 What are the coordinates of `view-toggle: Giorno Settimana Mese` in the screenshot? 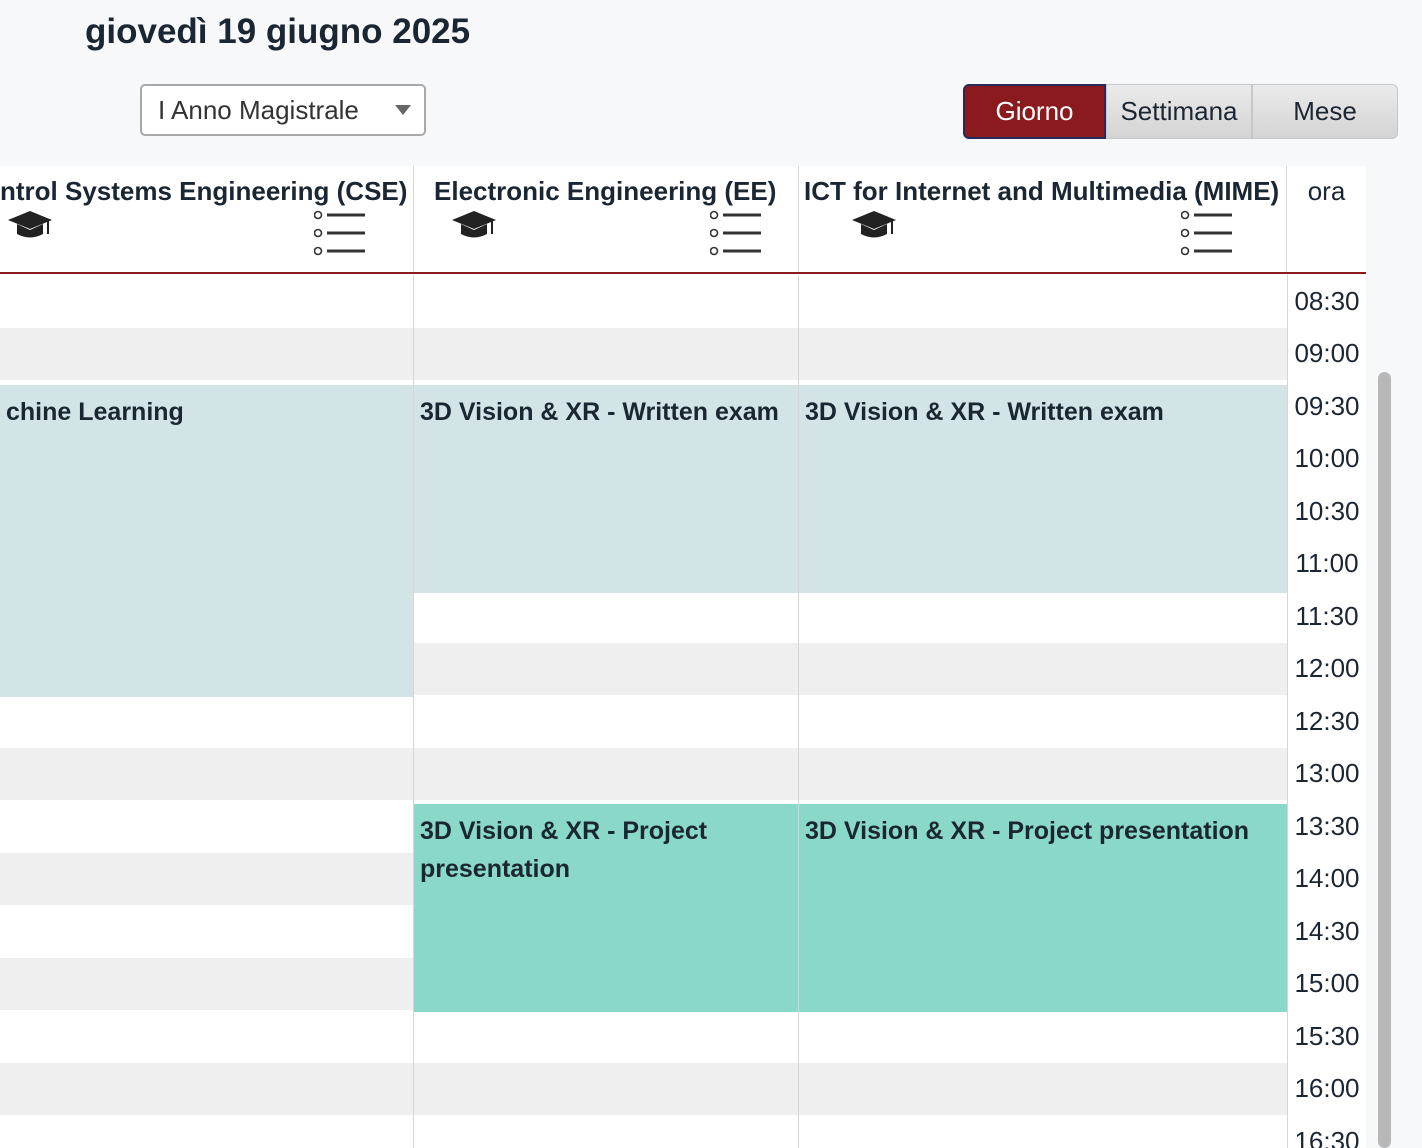 It's located at (1180, 111).